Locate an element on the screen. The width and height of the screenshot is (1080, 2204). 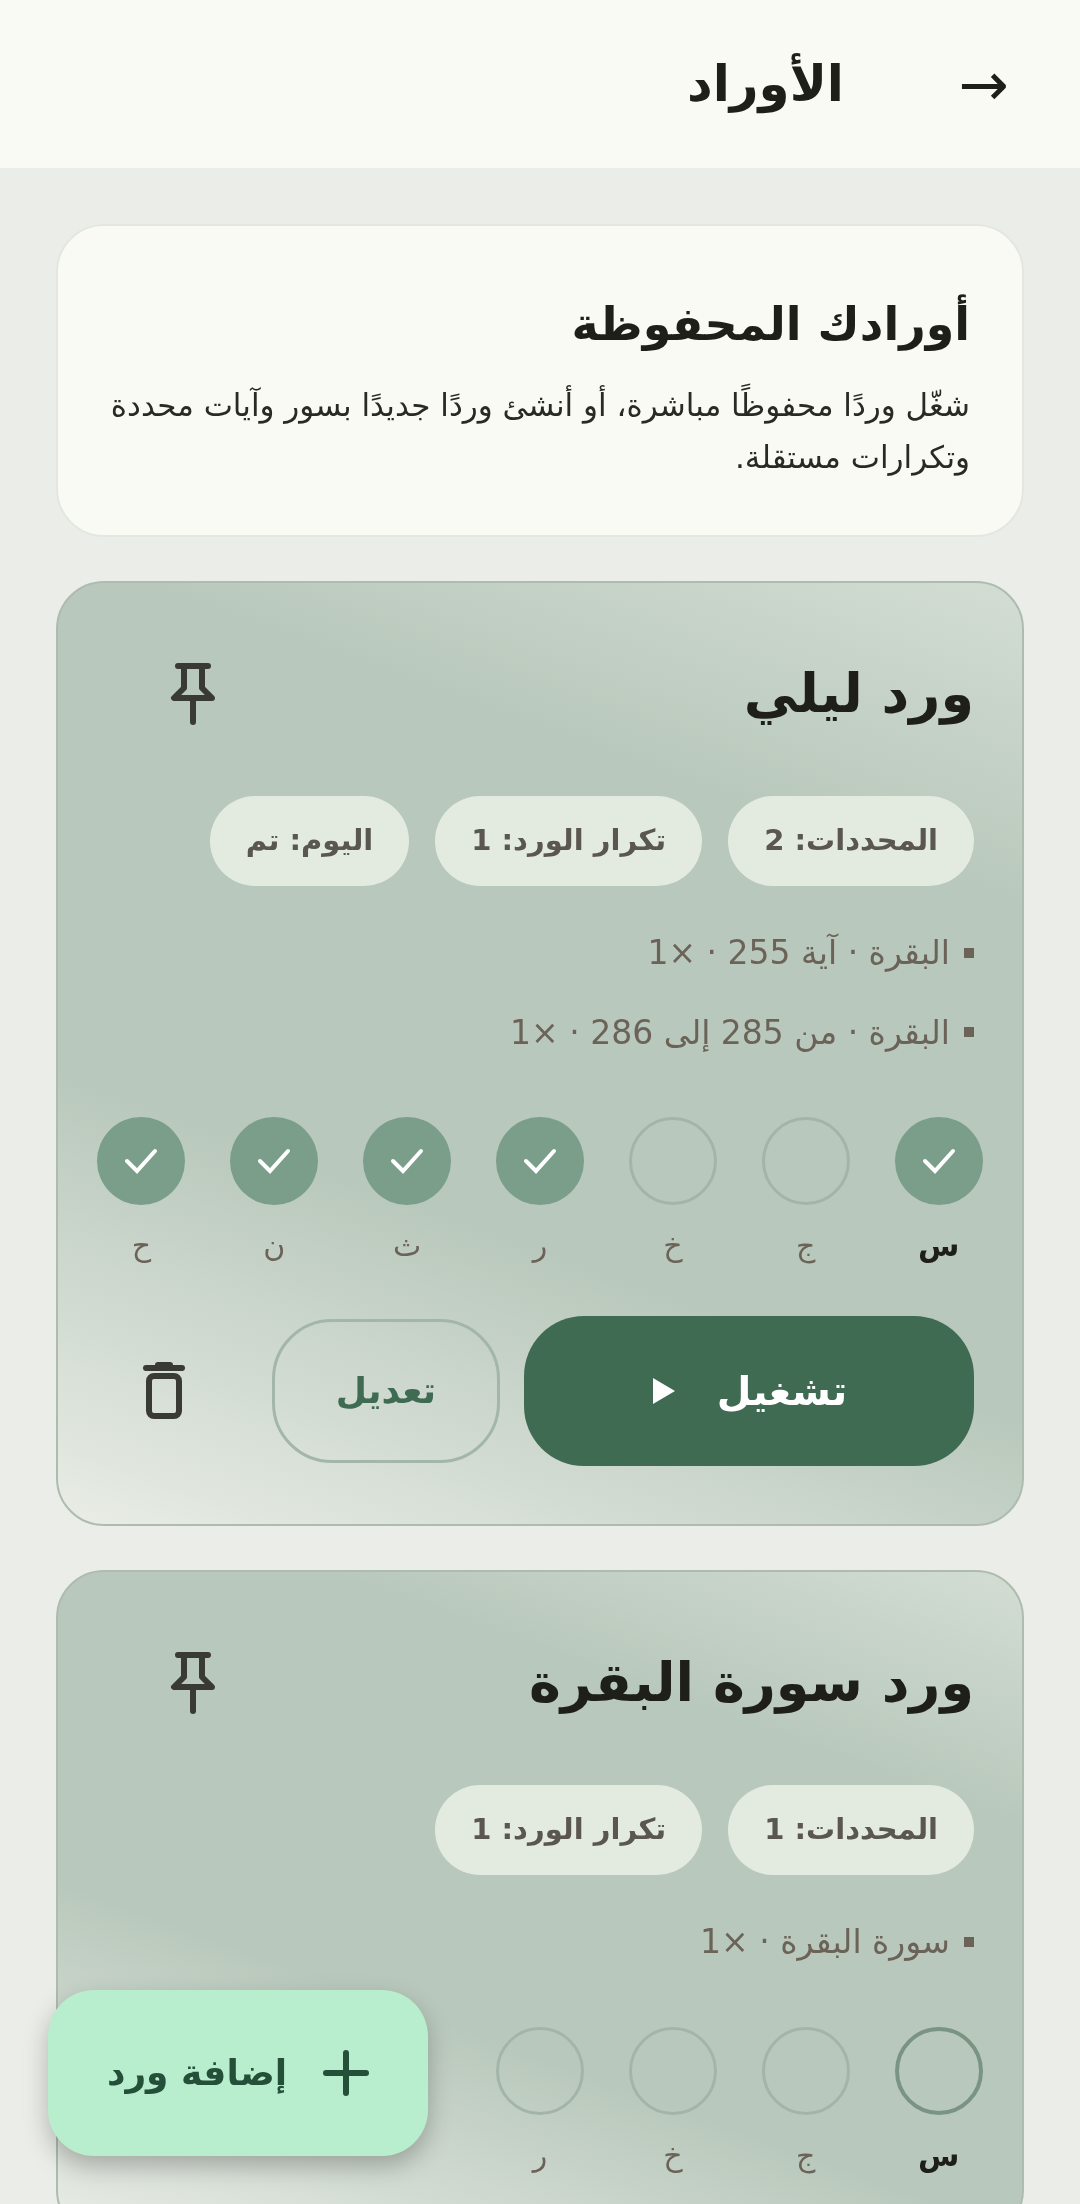
day-label: ن is located at coordinates (274, 1246).